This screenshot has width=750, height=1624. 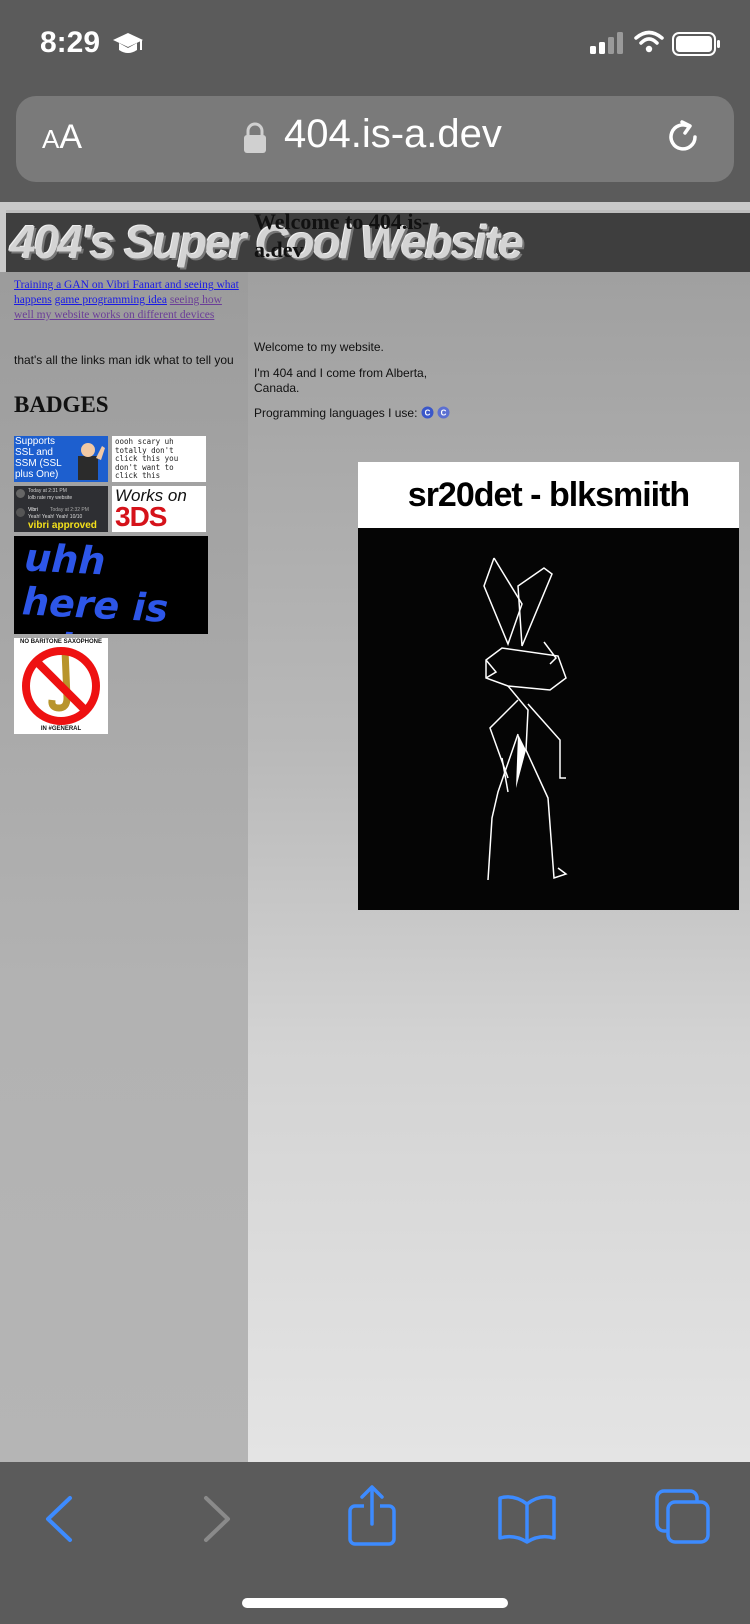 What do you see at coordinates (106, 585) in the screenshot?
I see `badge-uhh-text: uhh here is a badge` at bounding box center [106, 585].